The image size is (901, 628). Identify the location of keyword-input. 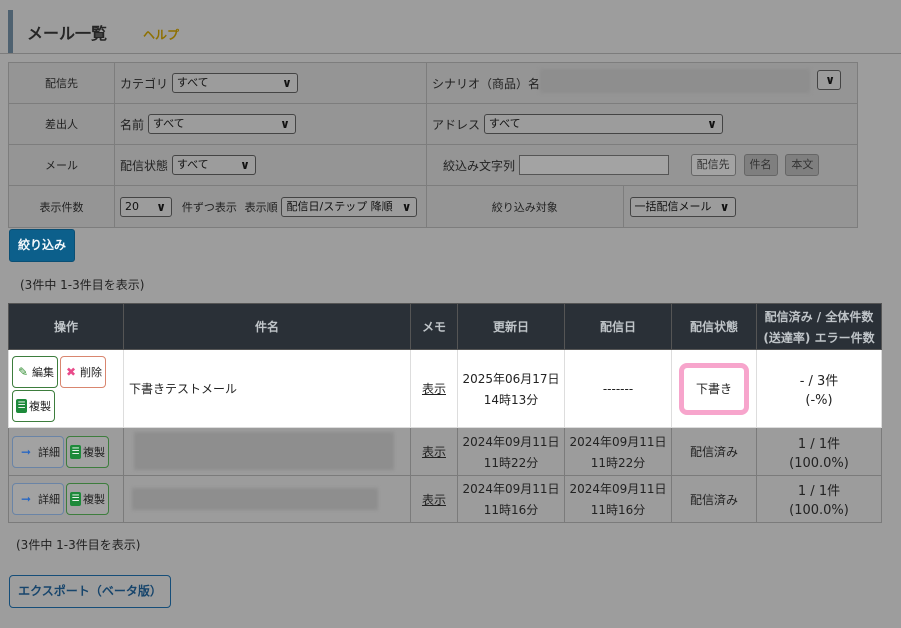
(593, 165).